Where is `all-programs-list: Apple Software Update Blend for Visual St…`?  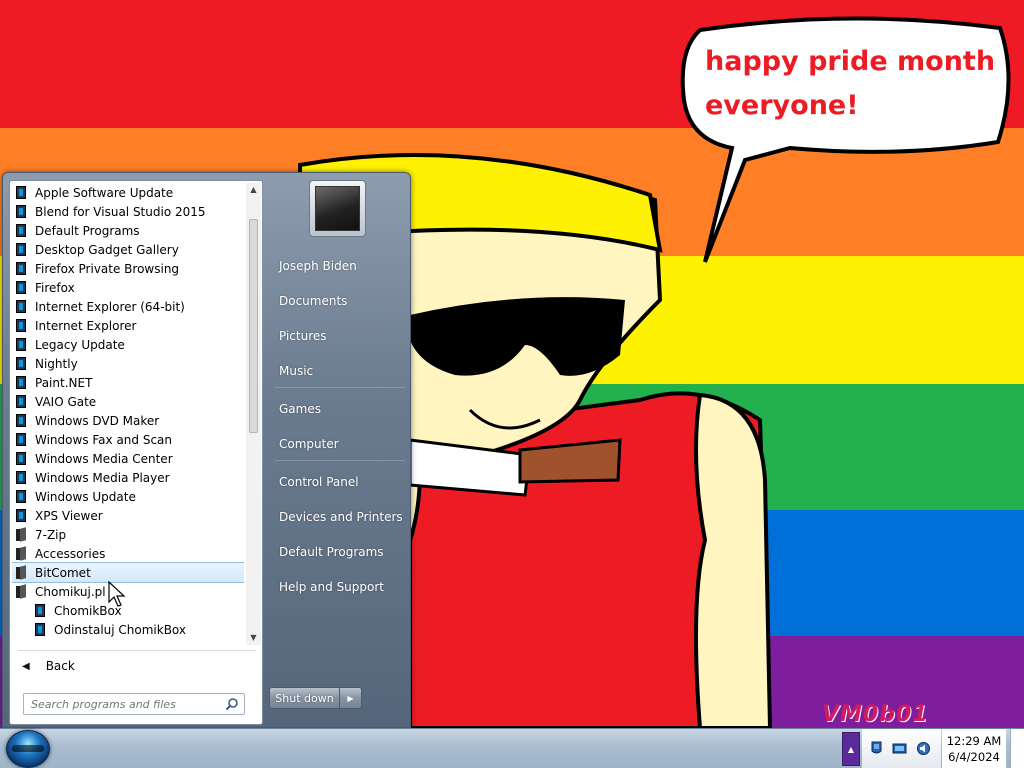 all-programs-list: Apple Software Update Blend for Visual St… is located at coordinates (128, 414).